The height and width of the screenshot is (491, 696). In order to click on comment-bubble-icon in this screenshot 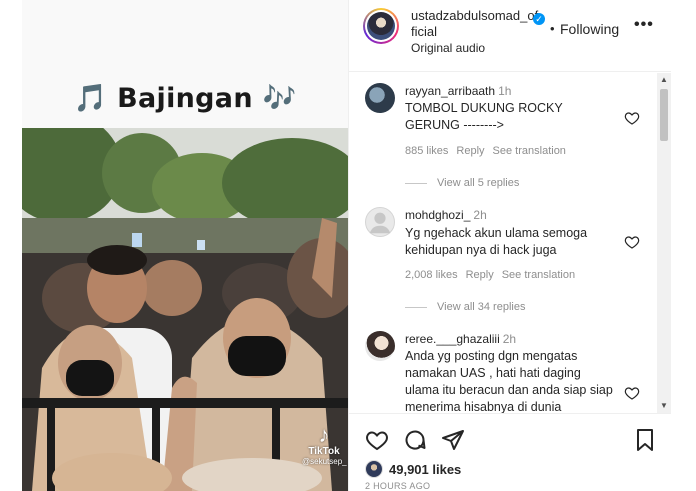, I will do `click(415, 440)`.